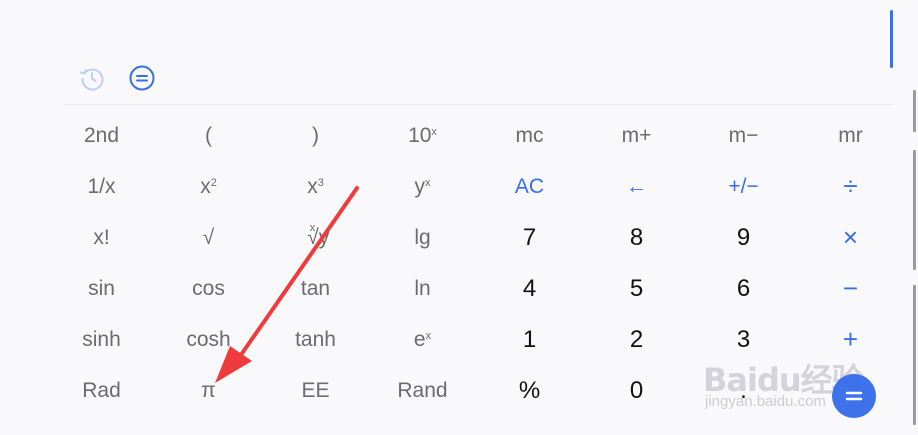 Image resolution: width=918 pixels, height=435 pixels. I want to click on key-label: mc, so click(529, 135).